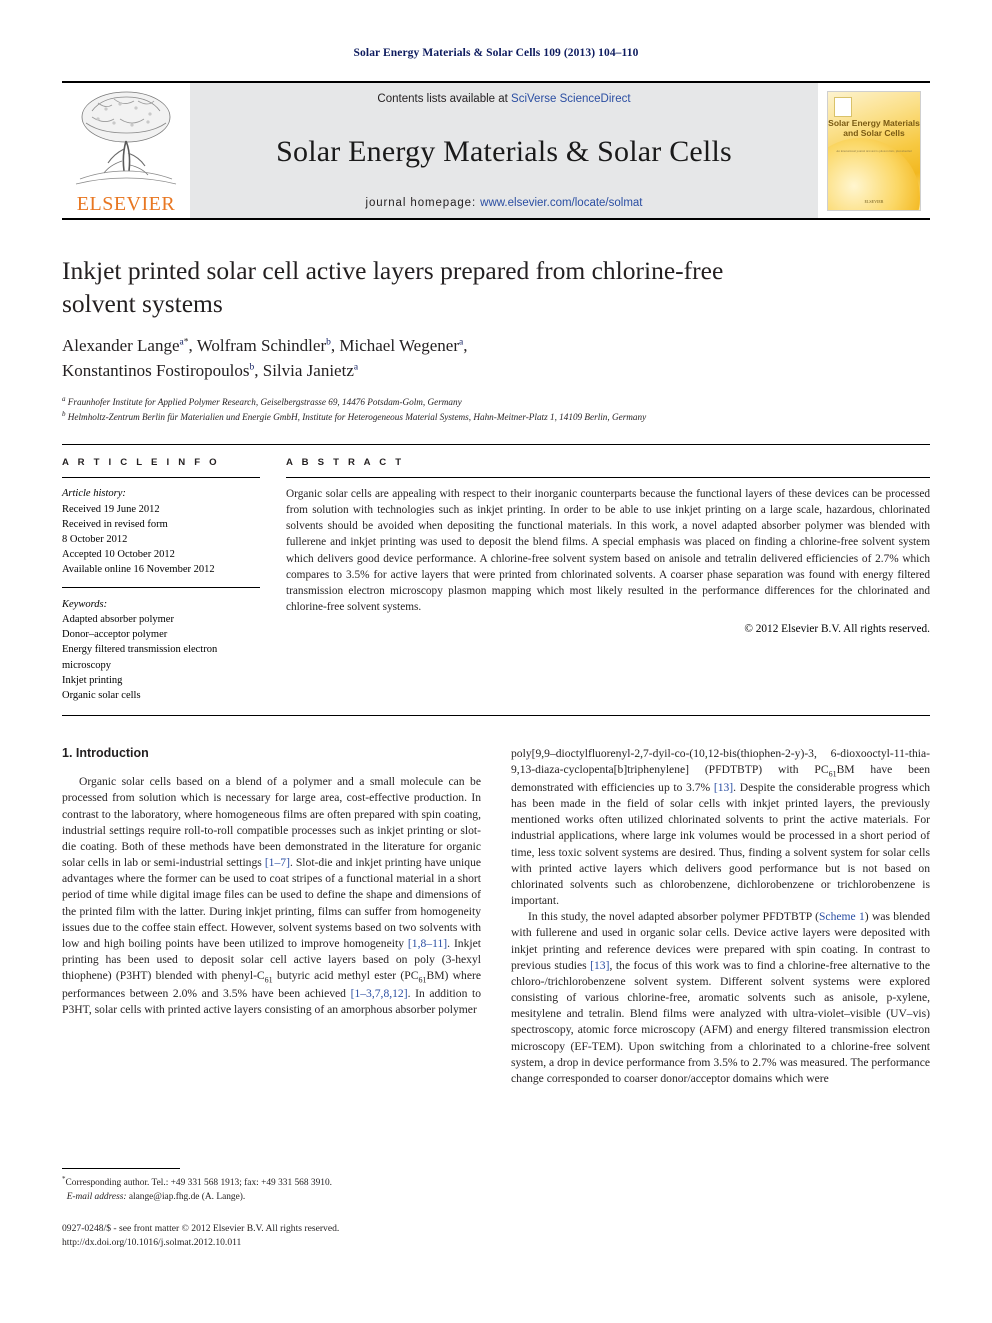 The image size is (992, 1323). What do you see at coordinates (138, 570) in the screenshot?
I see `history-item: Available online 16 November 2012` at bounding box center [138, 570].